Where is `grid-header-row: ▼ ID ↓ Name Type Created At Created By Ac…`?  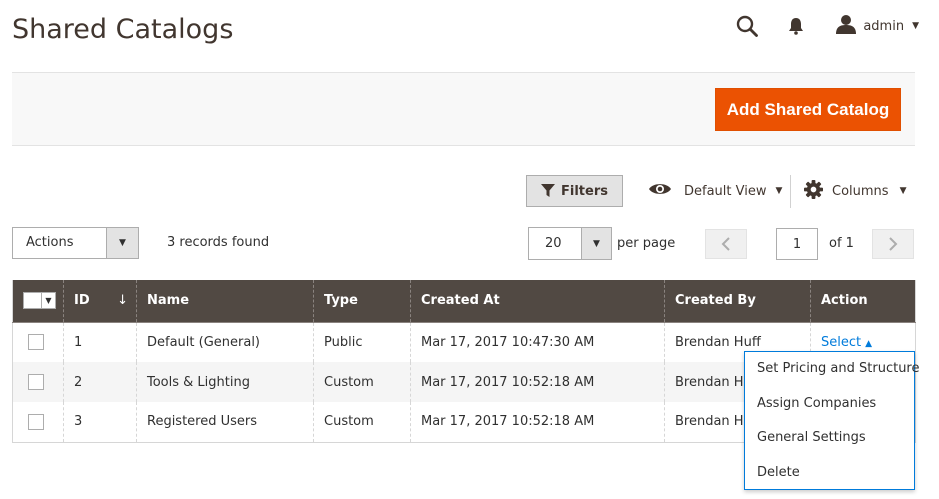 grid-header-row: ▼ ID ↓ Name Type Created At Created By Ac… is located at coordinates (464, 301).